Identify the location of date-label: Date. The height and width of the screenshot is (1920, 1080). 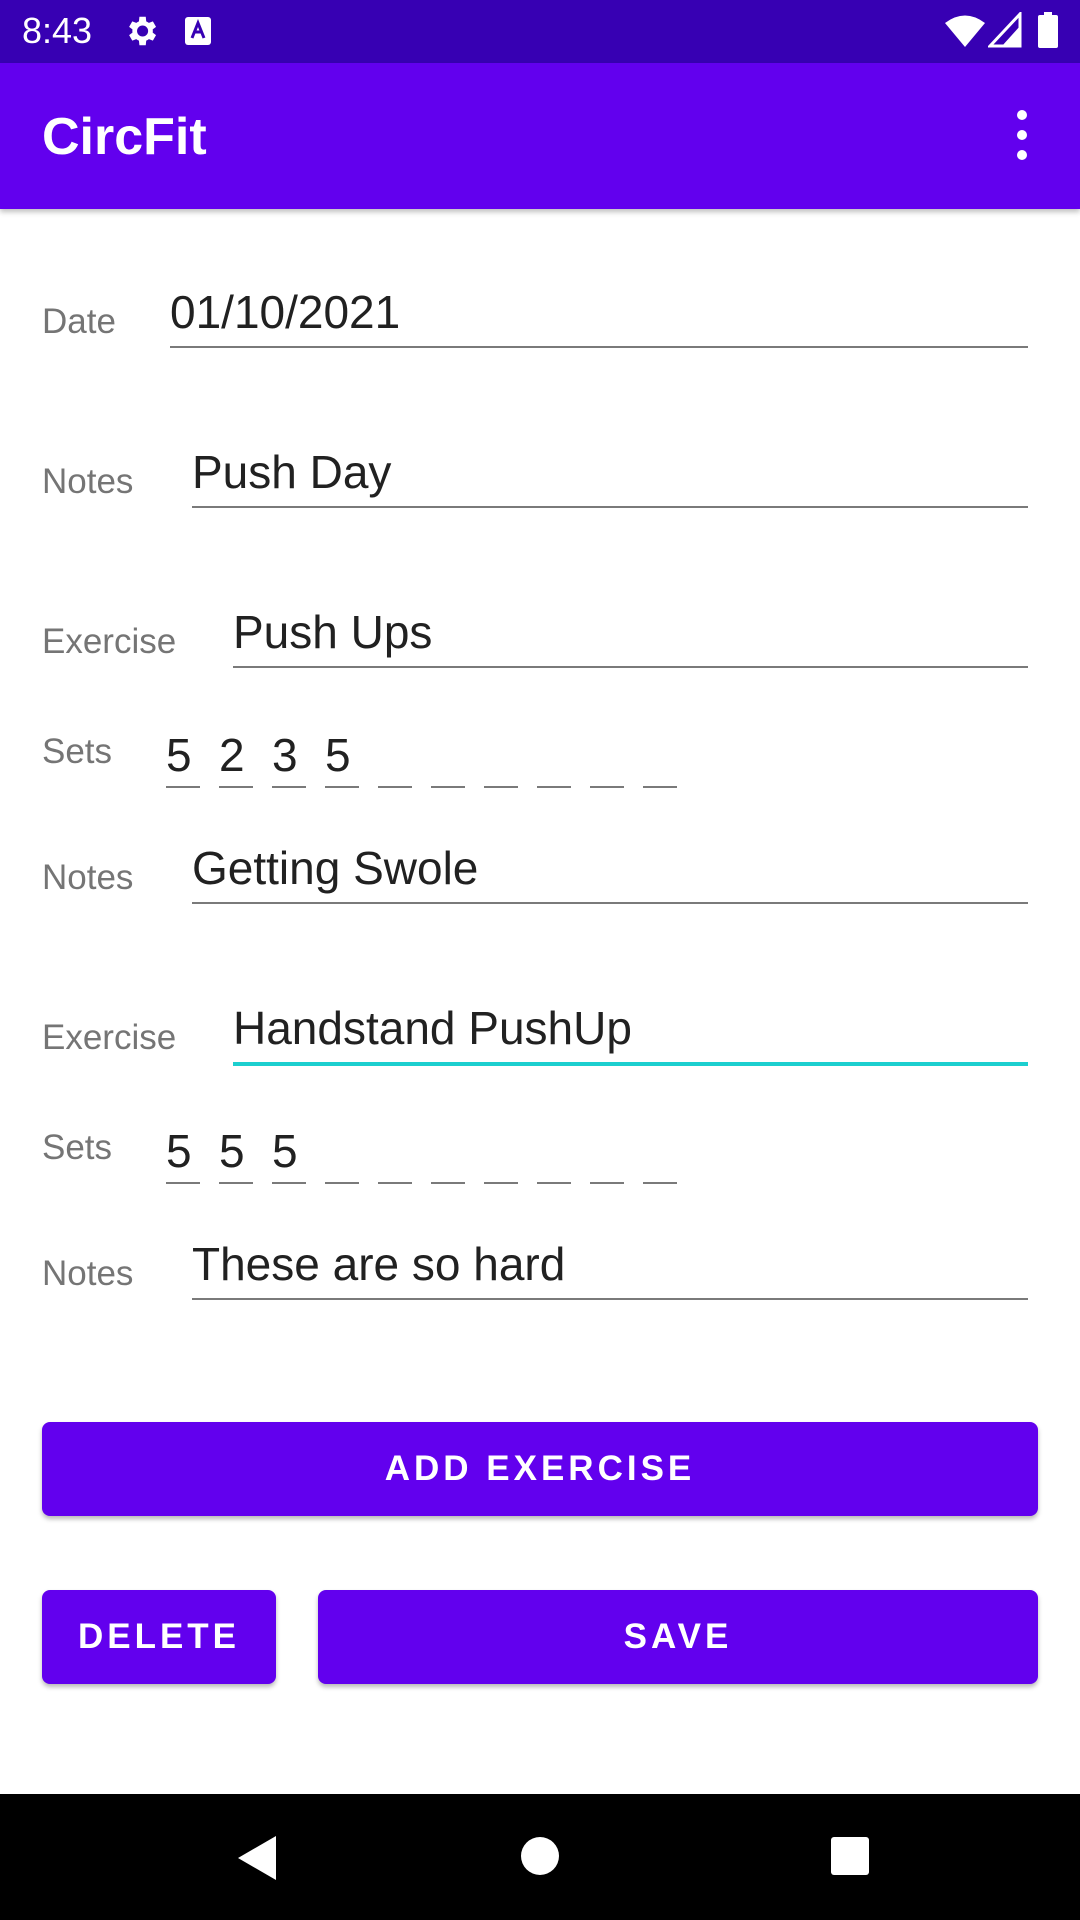
(79, 321).